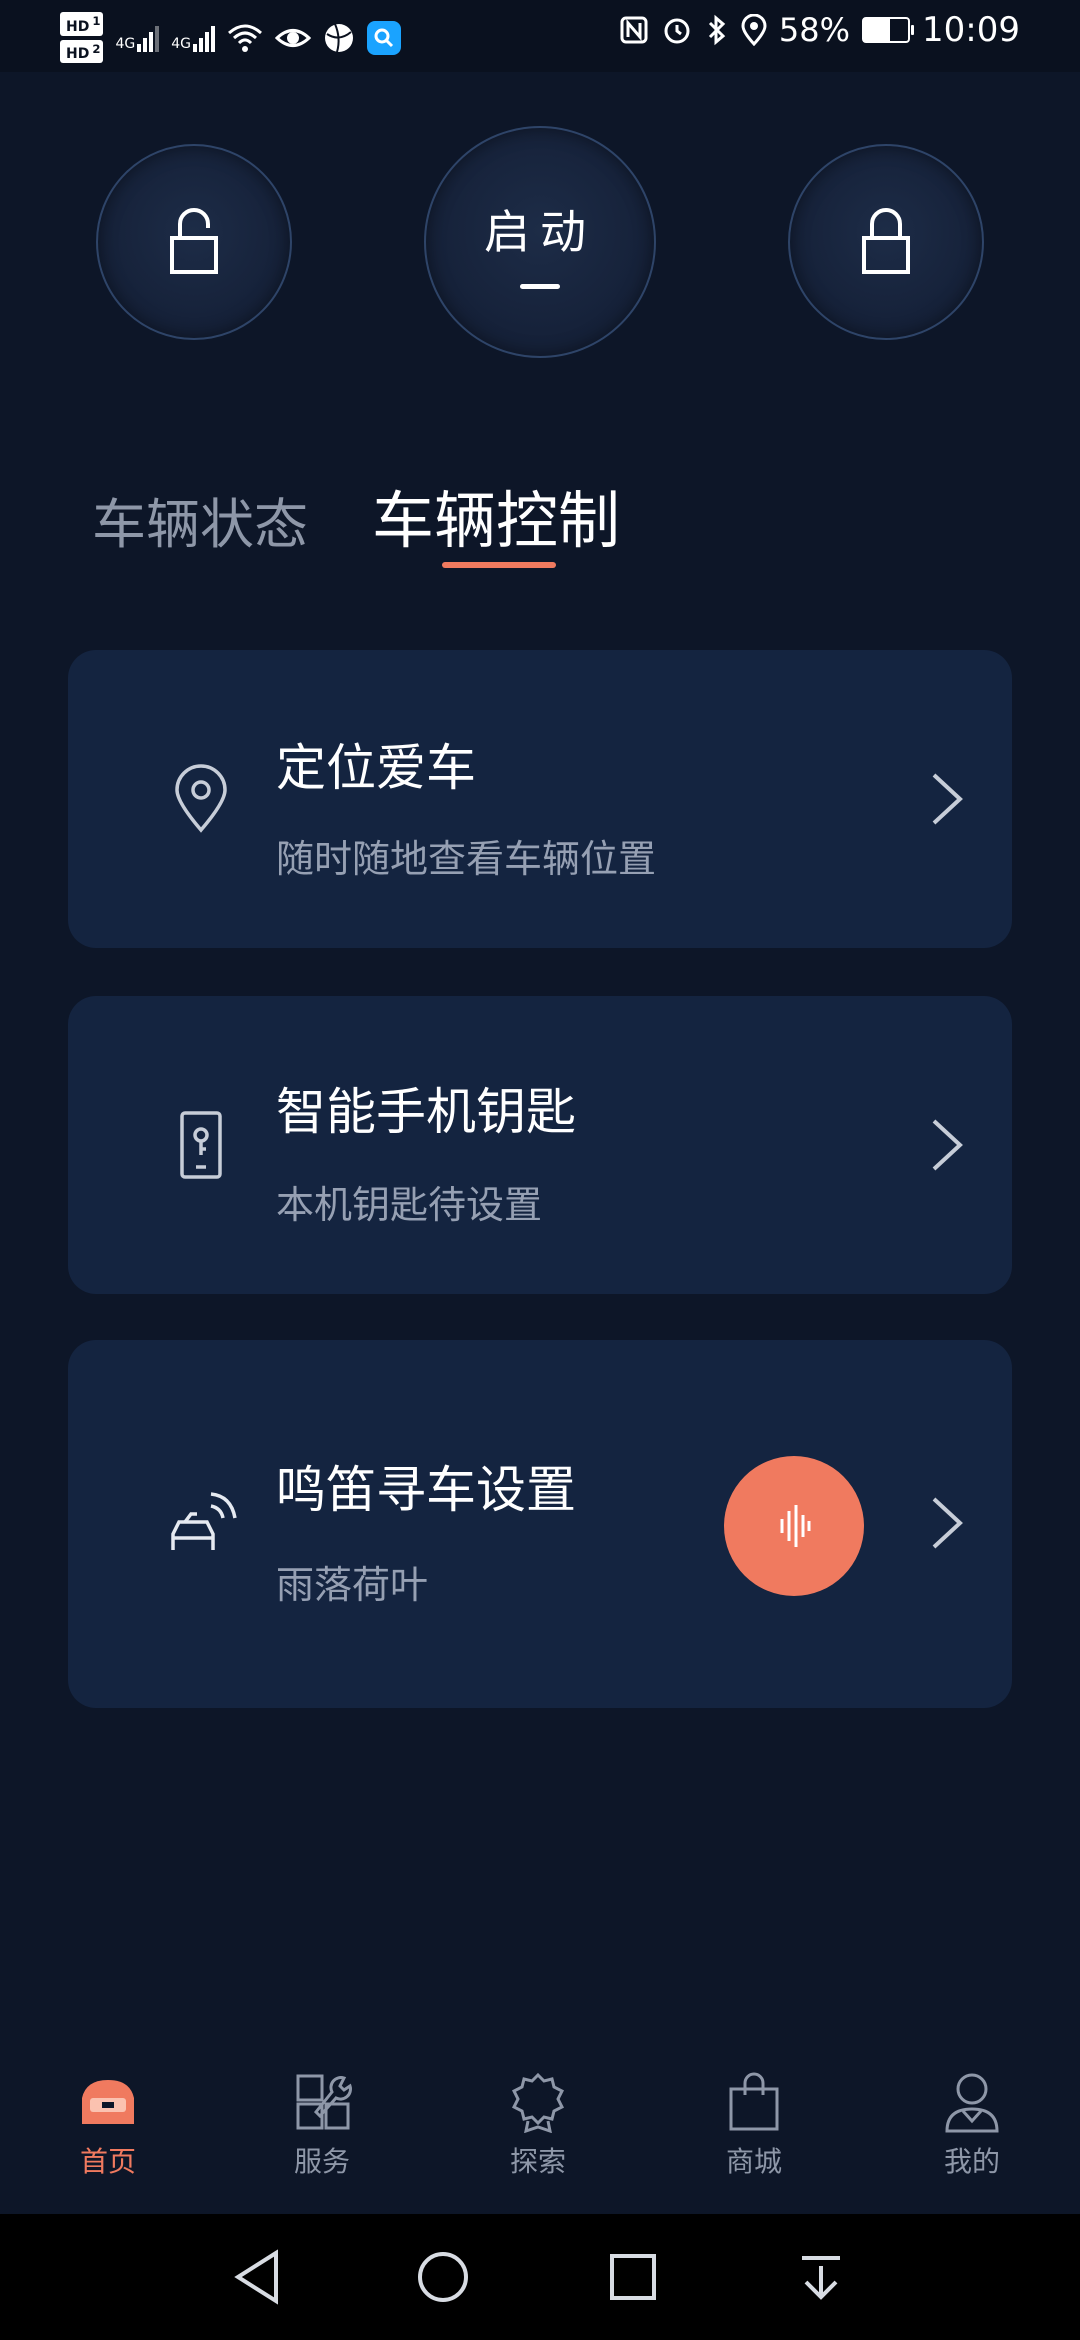 Image resolution: width=1080 pixels, height=2340 pixels. I want to click on status-bar-left: HD 1 HD 2 4G 4G, so click(230, 37).